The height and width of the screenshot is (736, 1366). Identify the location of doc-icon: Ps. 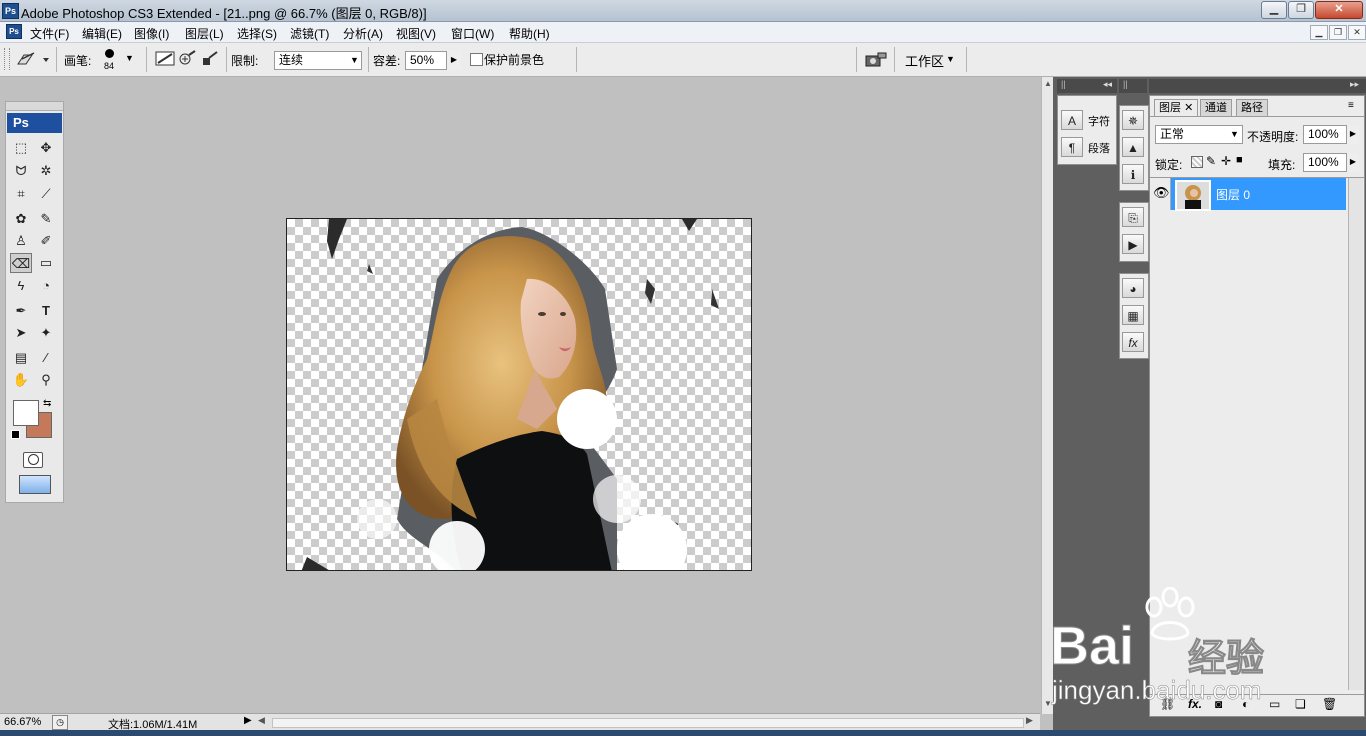
(14, 31).